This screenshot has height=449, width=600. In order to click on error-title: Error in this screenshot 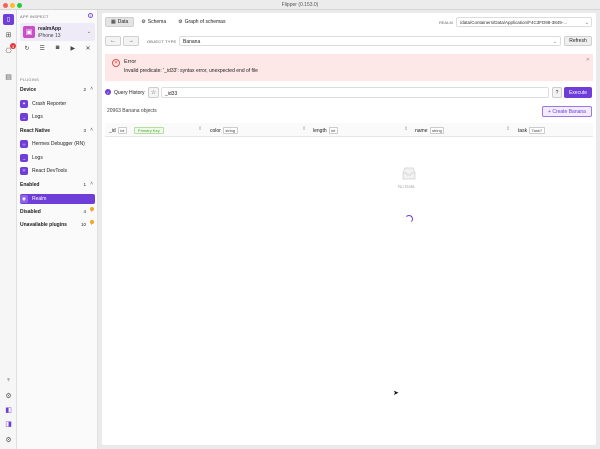, I will do `click(130, 62)`.